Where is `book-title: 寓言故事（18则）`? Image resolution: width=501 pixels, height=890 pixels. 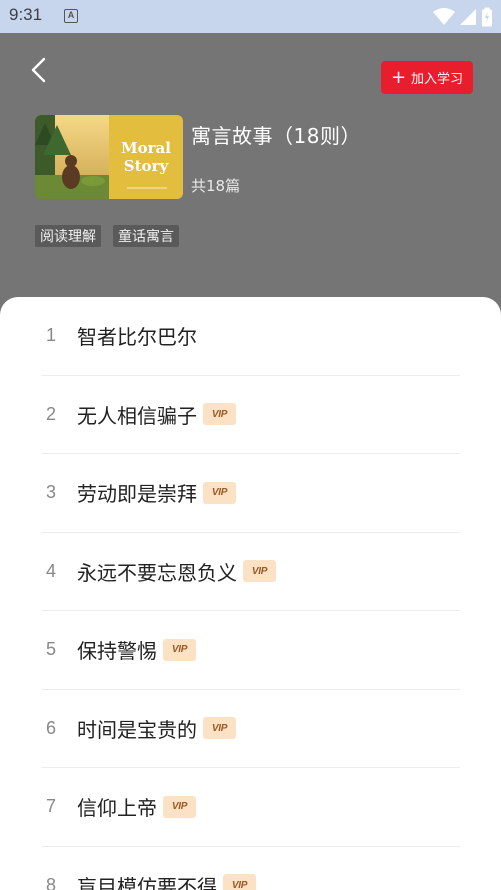
book-title: 寓言故事（18则） is located at coordinates (276, 136).